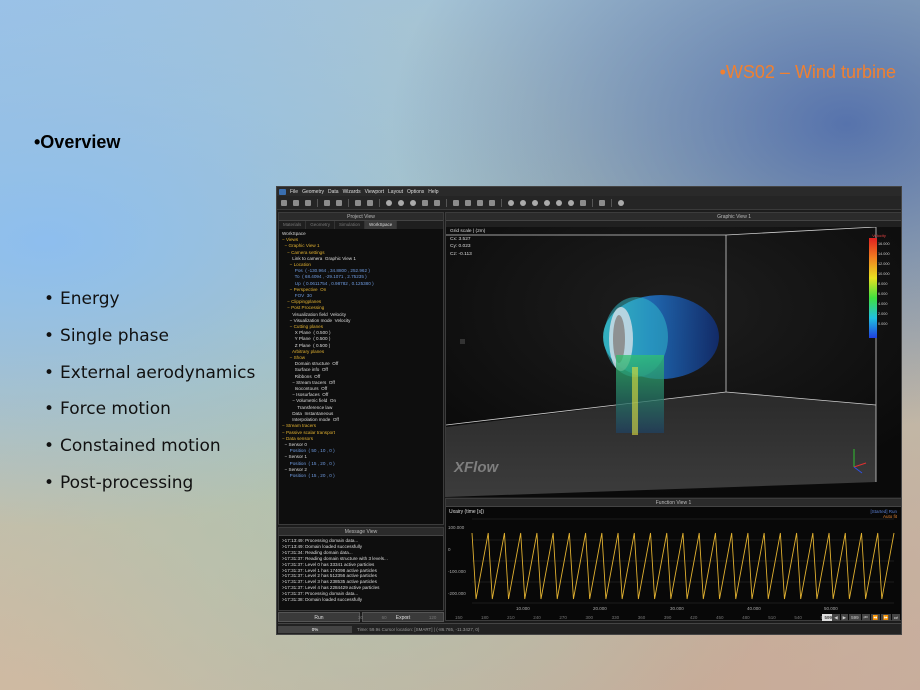 This screenshot has height=690, width=920. What do you see at coordinates (831, 608) in the screenshot?
I see `x-tick-label: 50.000` at bounding box center [831, 608].